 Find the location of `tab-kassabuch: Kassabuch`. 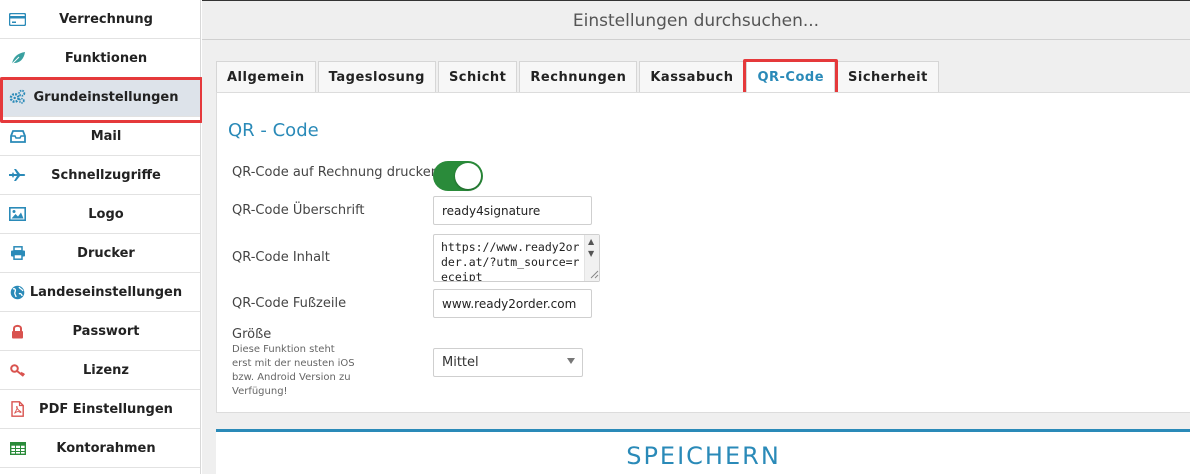

tab-kassabuch: Kassabuch is located at coordinates (692, 76).